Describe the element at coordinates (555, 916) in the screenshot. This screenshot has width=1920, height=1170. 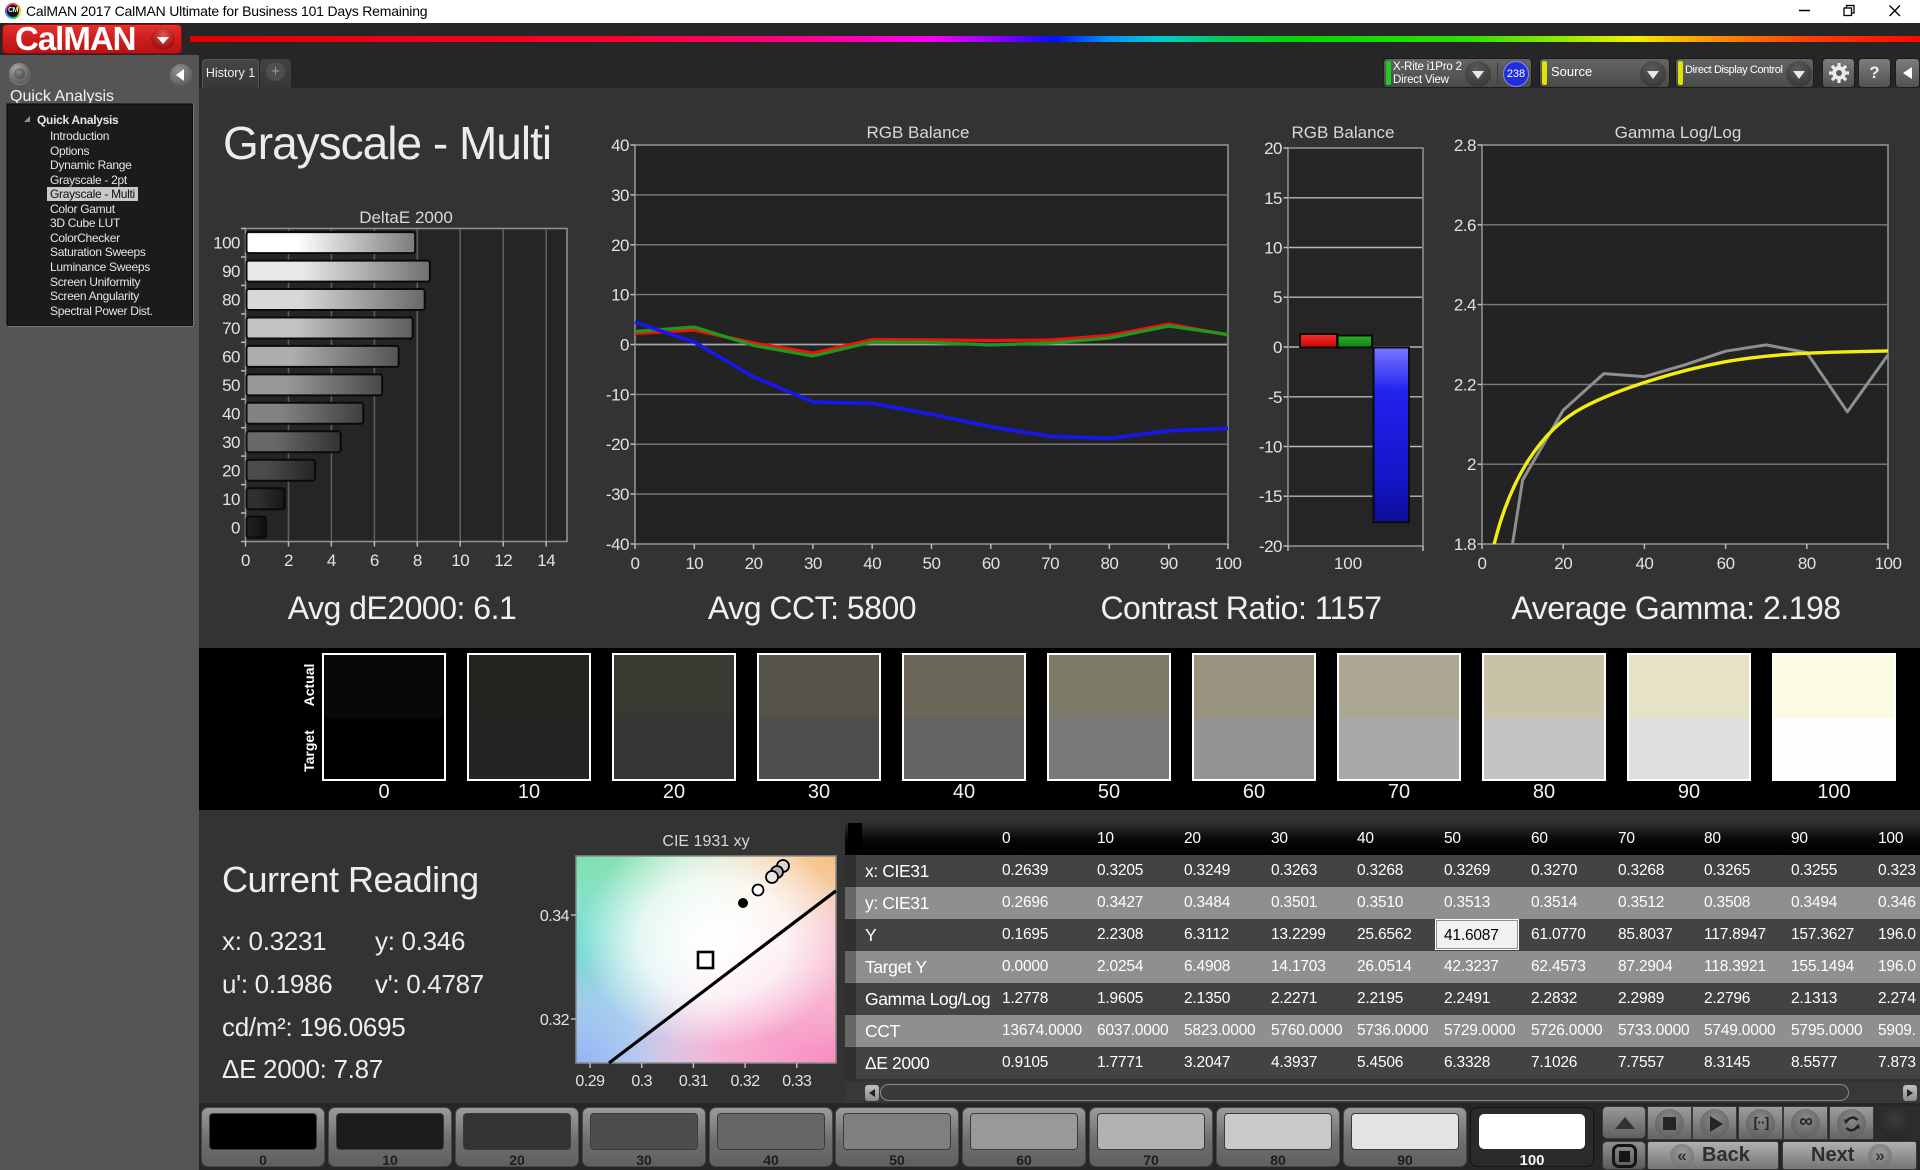
I see `svg-text: 0.34` at that location.